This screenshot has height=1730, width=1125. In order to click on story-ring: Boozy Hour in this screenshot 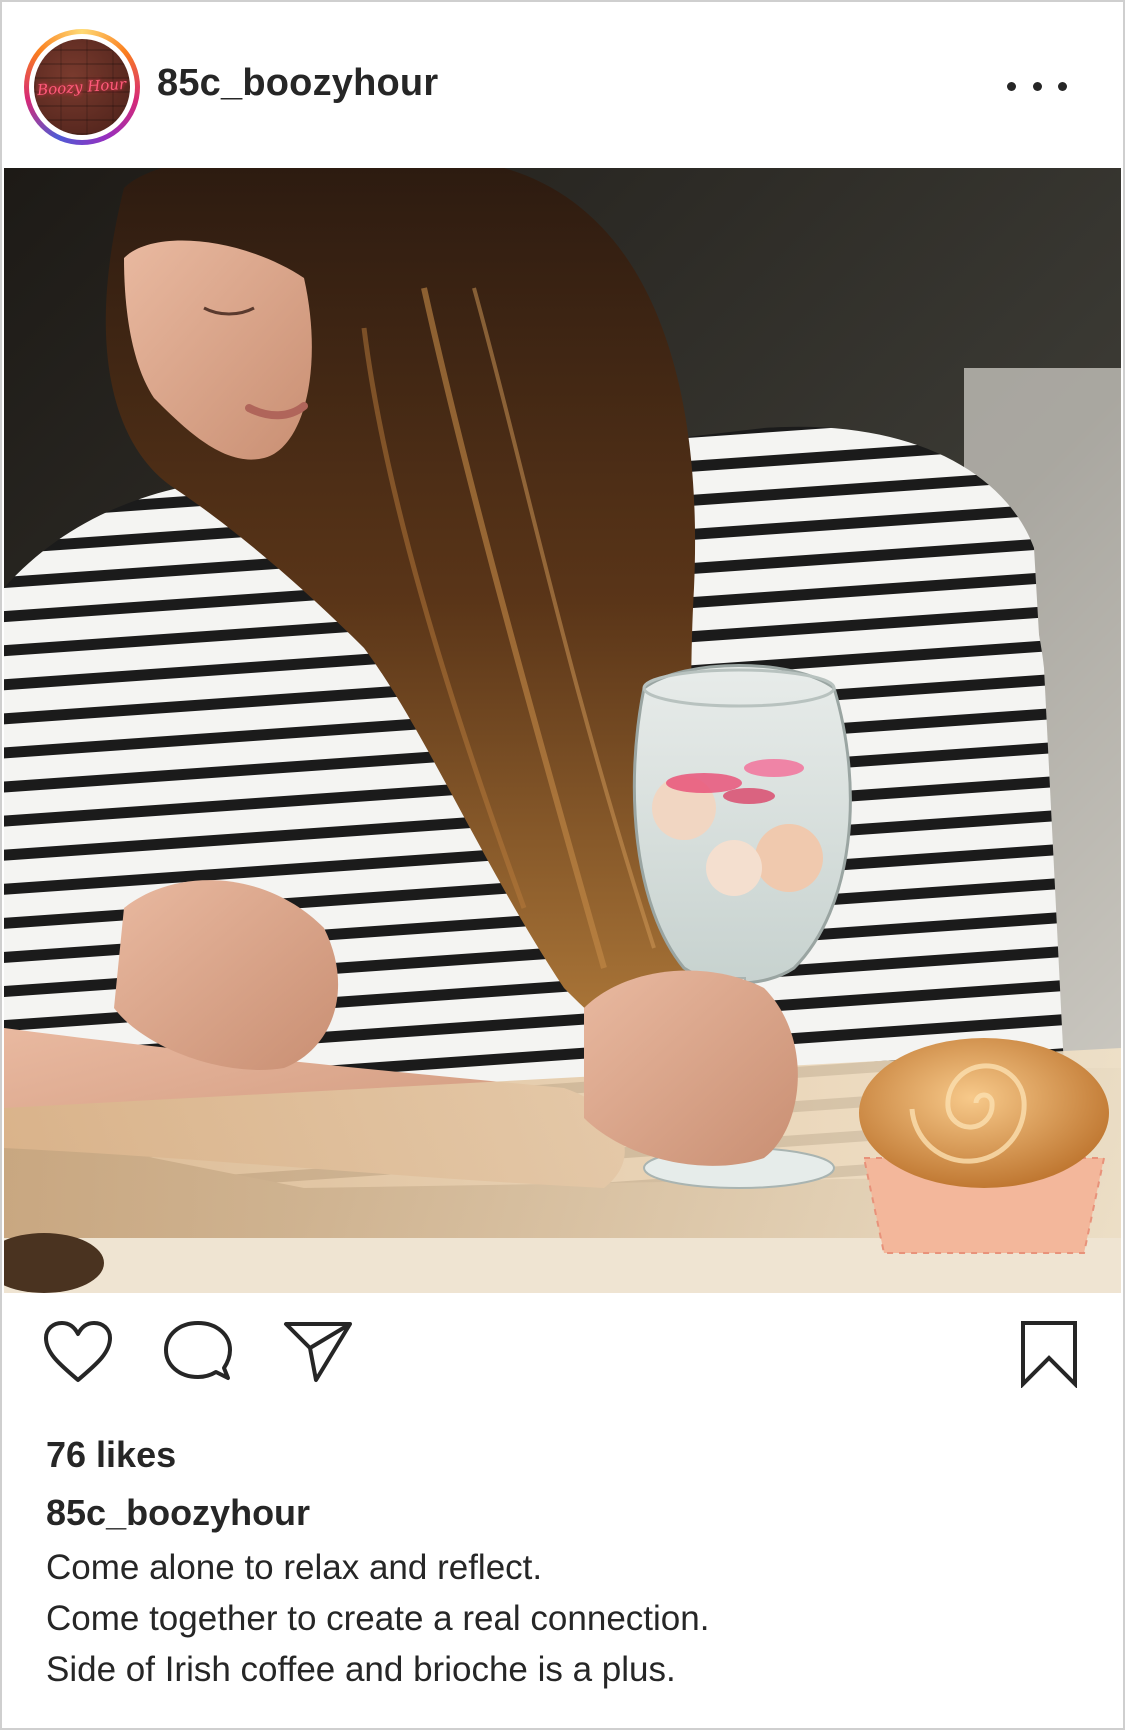, I will do `click(82, 87)`.